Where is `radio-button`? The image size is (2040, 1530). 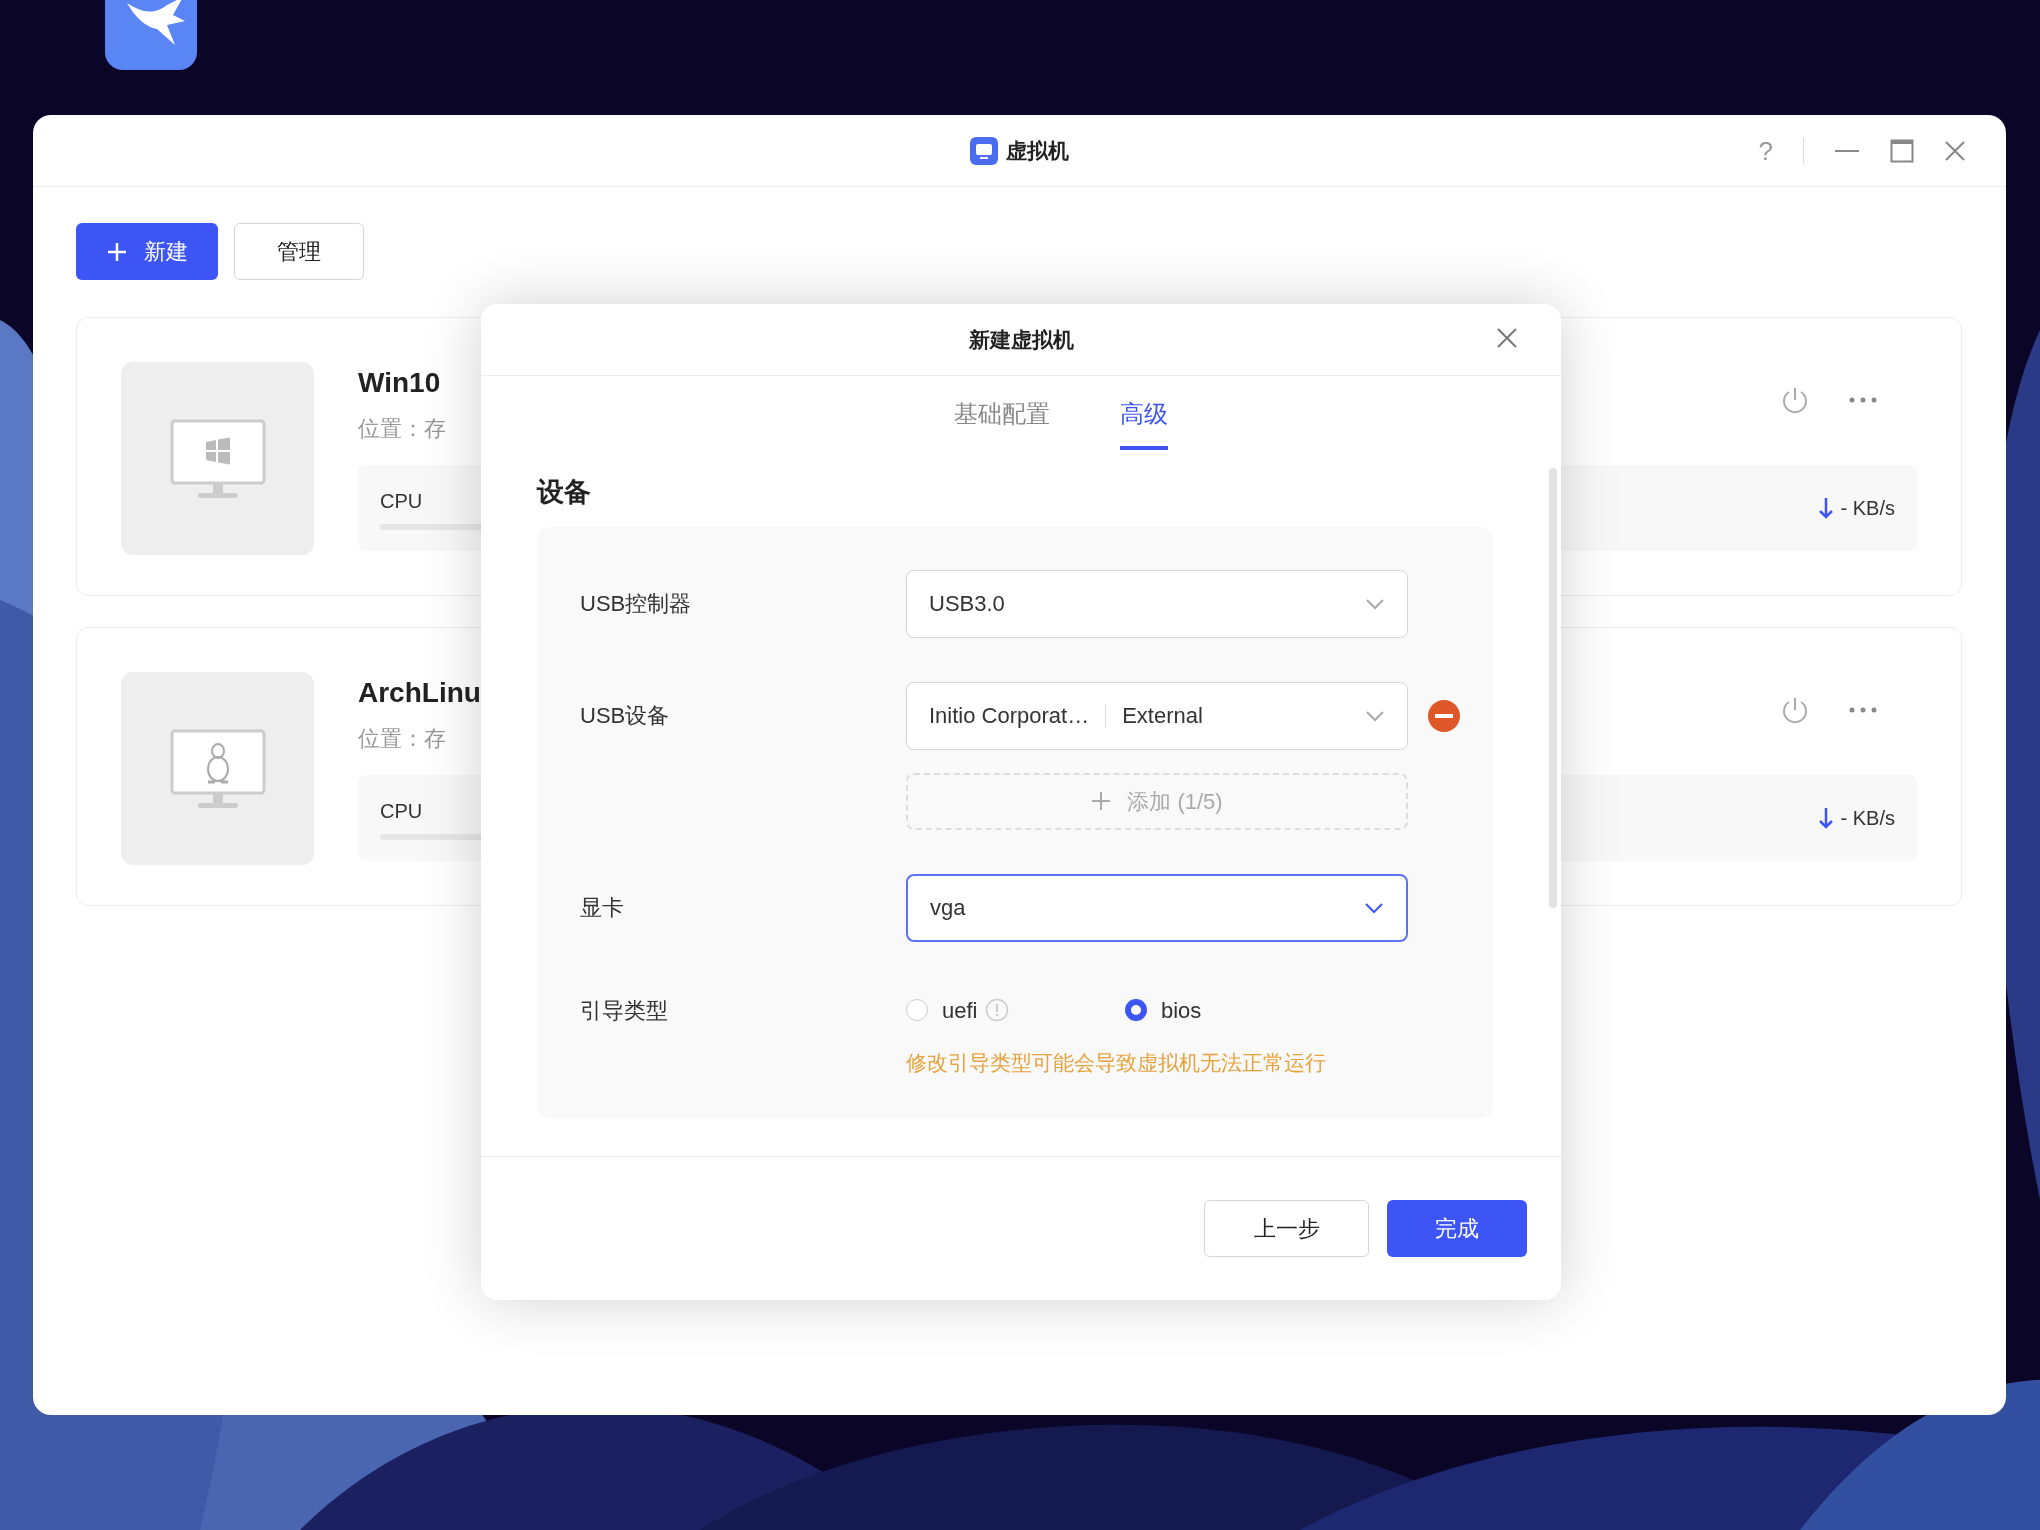
radio-button is located at coordinates (1136, 1010).